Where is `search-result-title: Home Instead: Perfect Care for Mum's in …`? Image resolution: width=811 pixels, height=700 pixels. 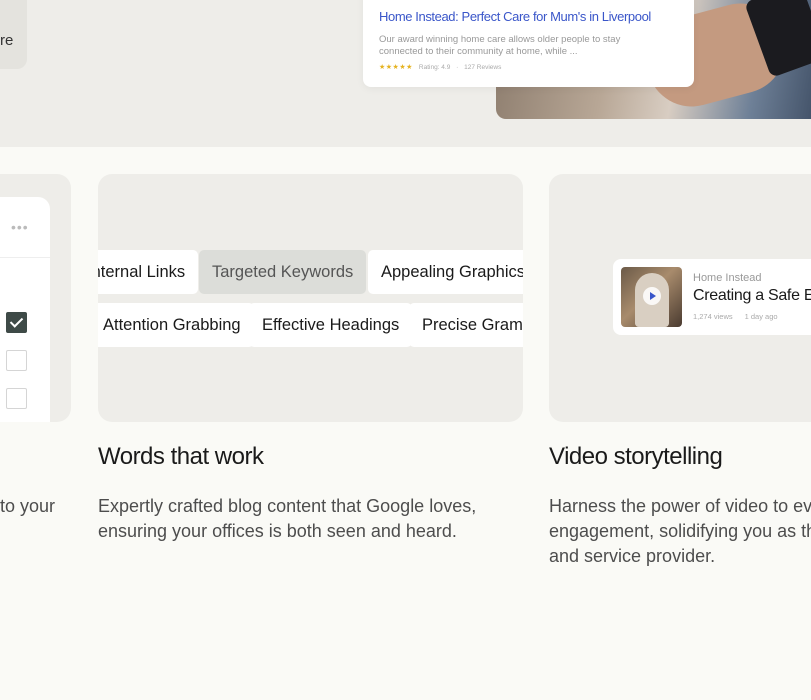 search-result-title: Home Instead: Perfect Care for Mum's in … is located at coordinates (515, 16).